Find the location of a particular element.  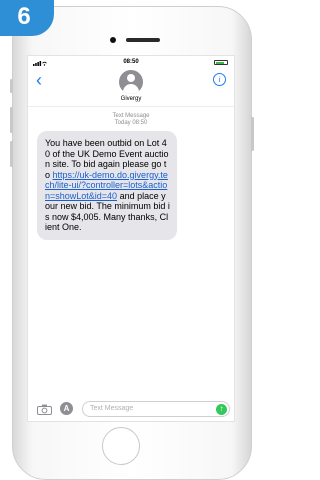

send-icon: ↑ is located at coordinates (221, 409).